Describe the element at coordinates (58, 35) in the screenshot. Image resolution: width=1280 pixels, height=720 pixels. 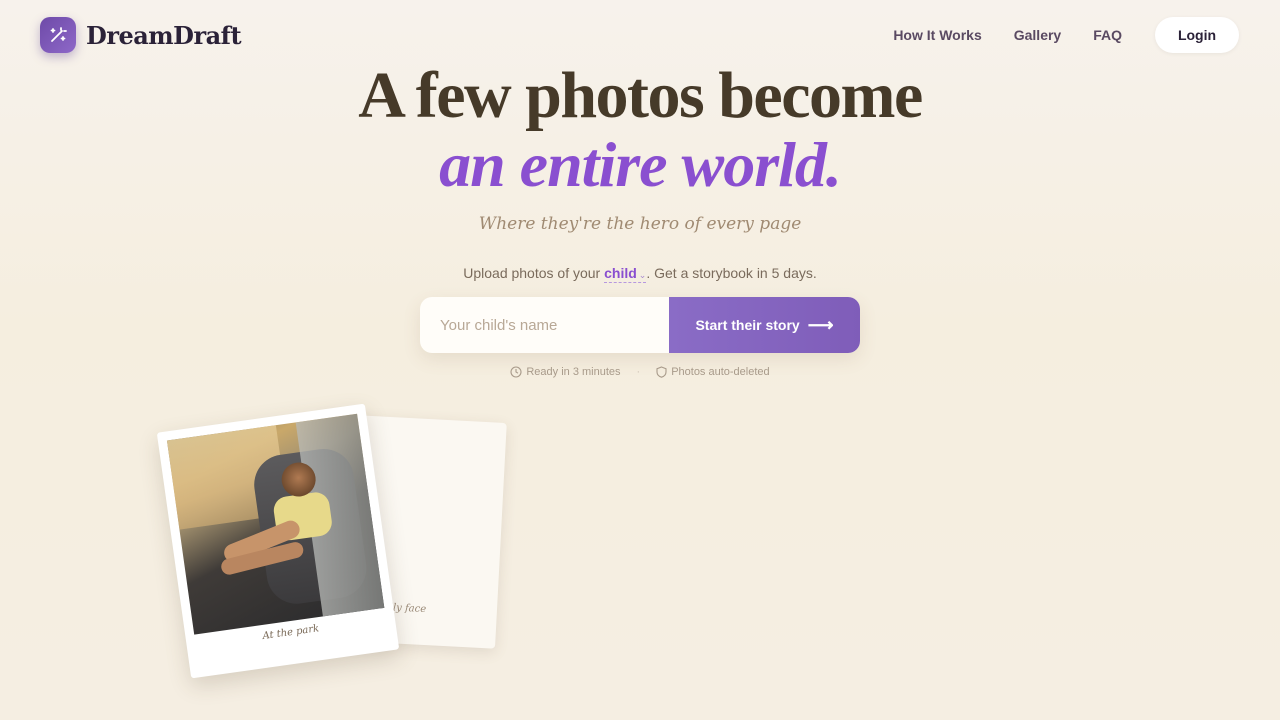
I see `magic-wand-icon` at that location.